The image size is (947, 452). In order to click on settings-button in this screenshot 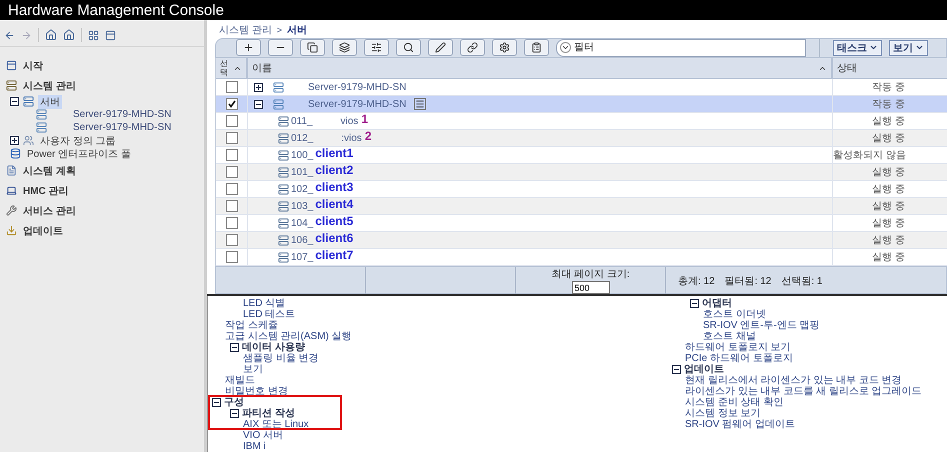, I will do `click(504, 47)`.